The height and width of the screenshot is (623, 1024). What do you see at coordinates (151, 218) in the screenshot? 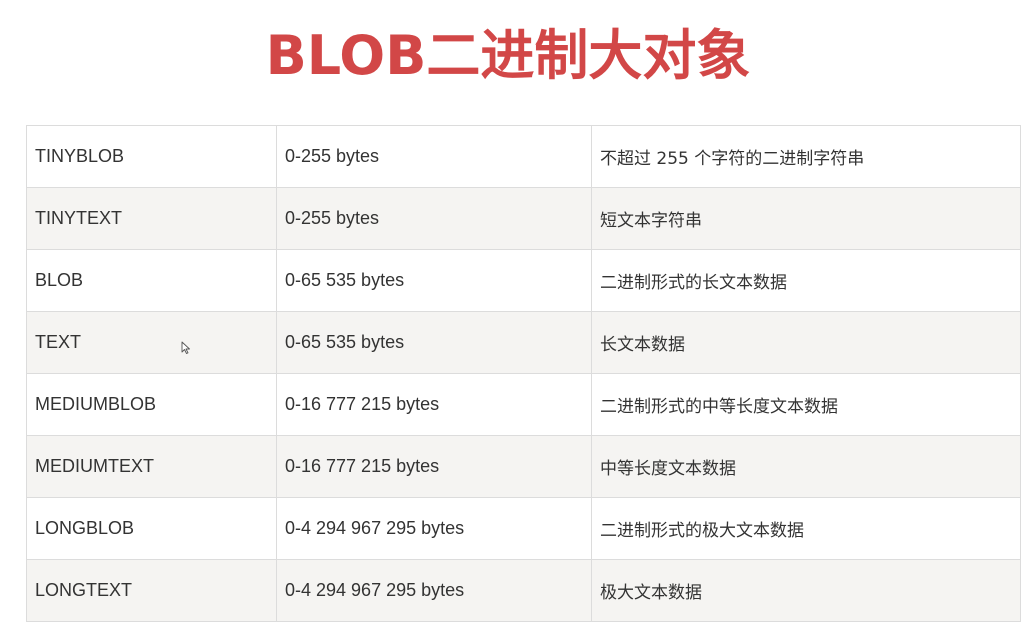
I see `type-cell: TINYTEXT` at bounding box center [151, 218].